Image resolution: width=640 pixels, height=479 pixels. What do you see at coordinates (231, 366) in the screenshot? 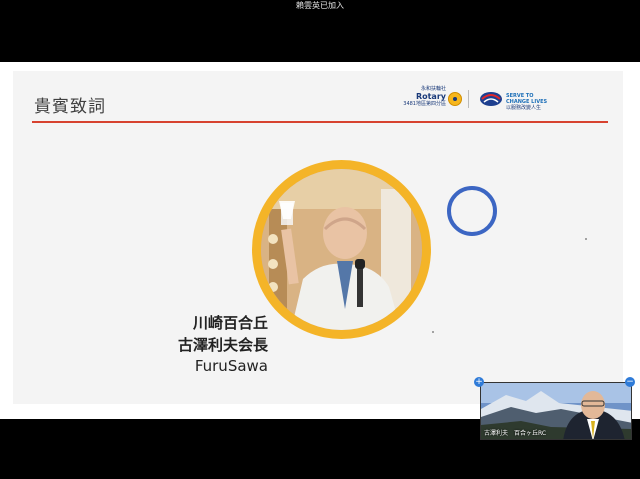
I see `speaker-romaji: FuruSawa` at bounding box center [231, 366].